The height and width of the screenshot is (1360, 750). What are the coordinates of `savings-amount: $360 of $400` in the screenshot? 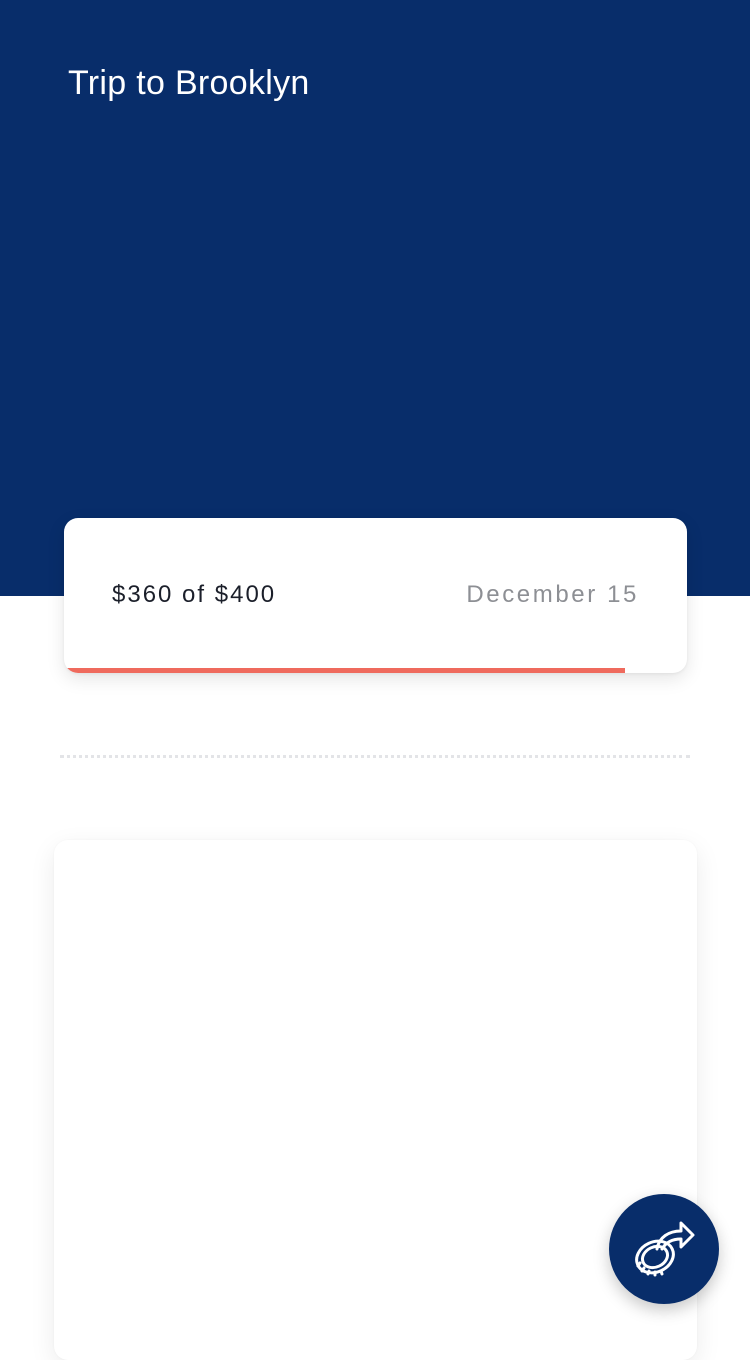 It's located at (194, 594).